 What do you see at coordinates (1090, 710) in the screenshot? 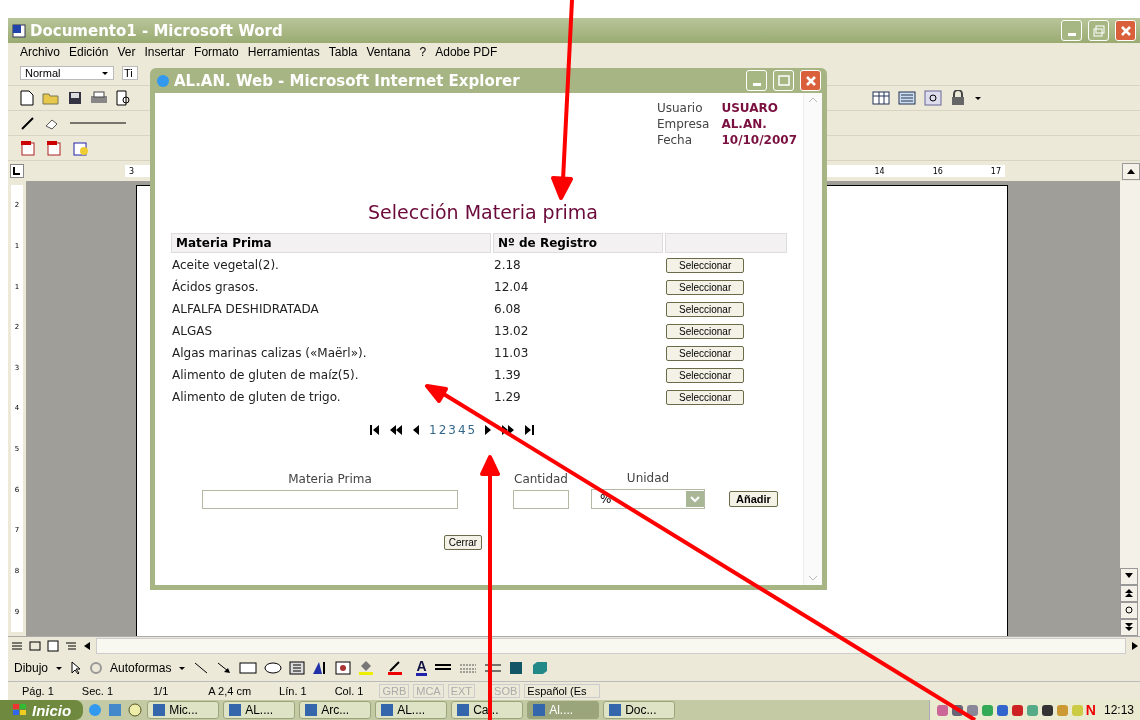
I see `tray-label: N` at bounding box center [1090, 710].